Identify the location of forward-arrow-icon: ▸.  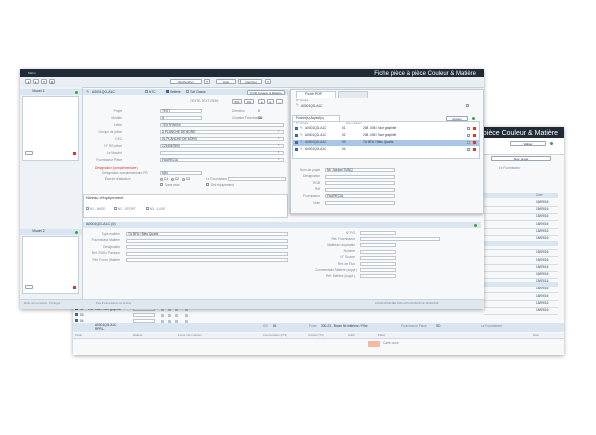
(36, 81).